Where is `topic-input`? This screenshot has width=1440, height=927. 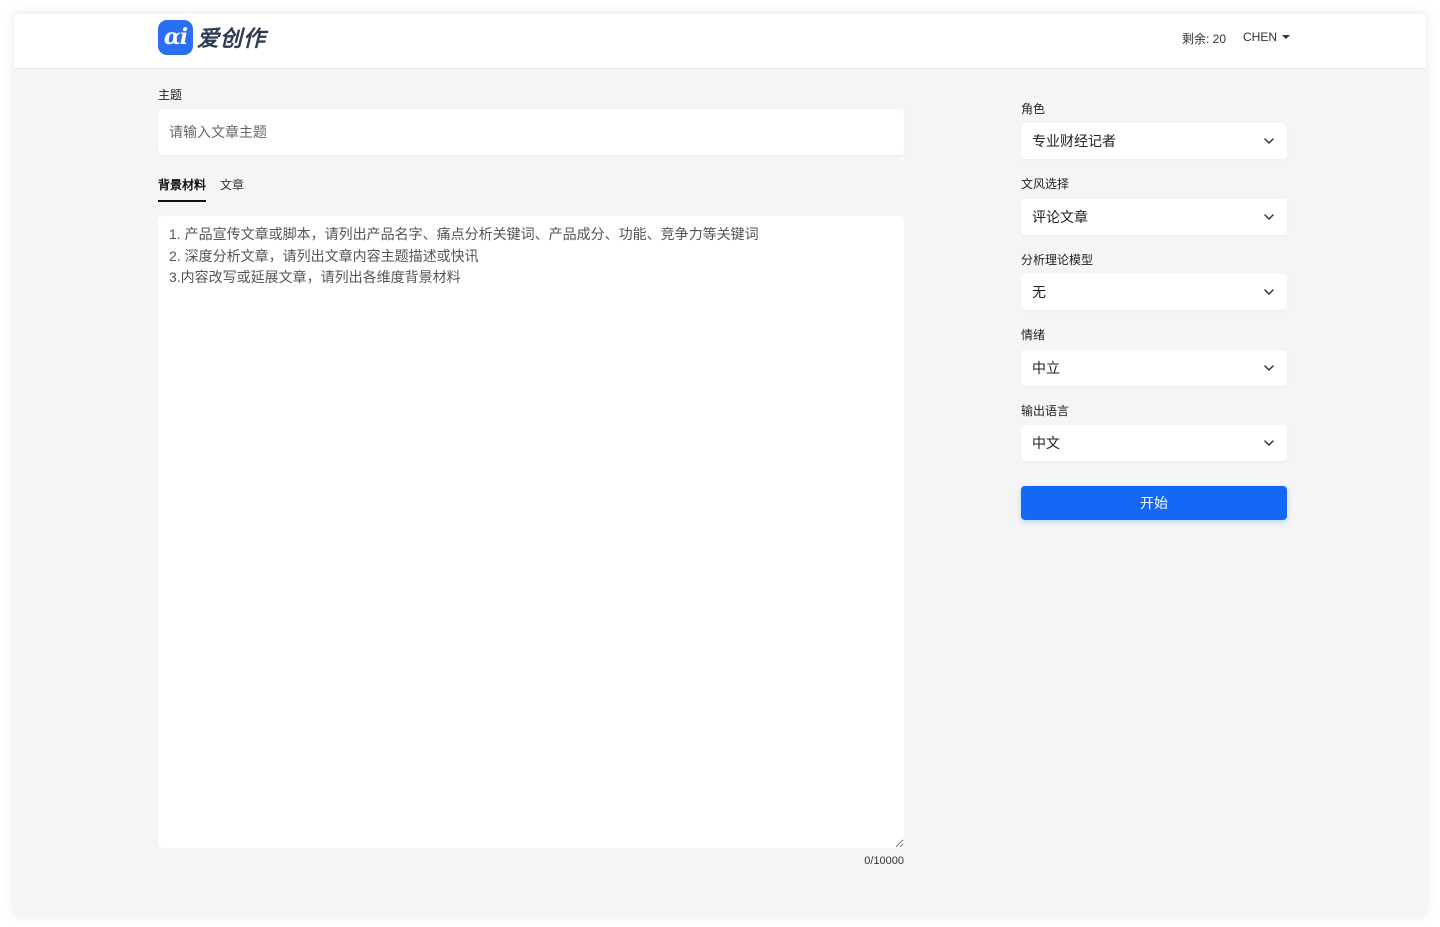 topic-input is located at coordinates (531, 132).